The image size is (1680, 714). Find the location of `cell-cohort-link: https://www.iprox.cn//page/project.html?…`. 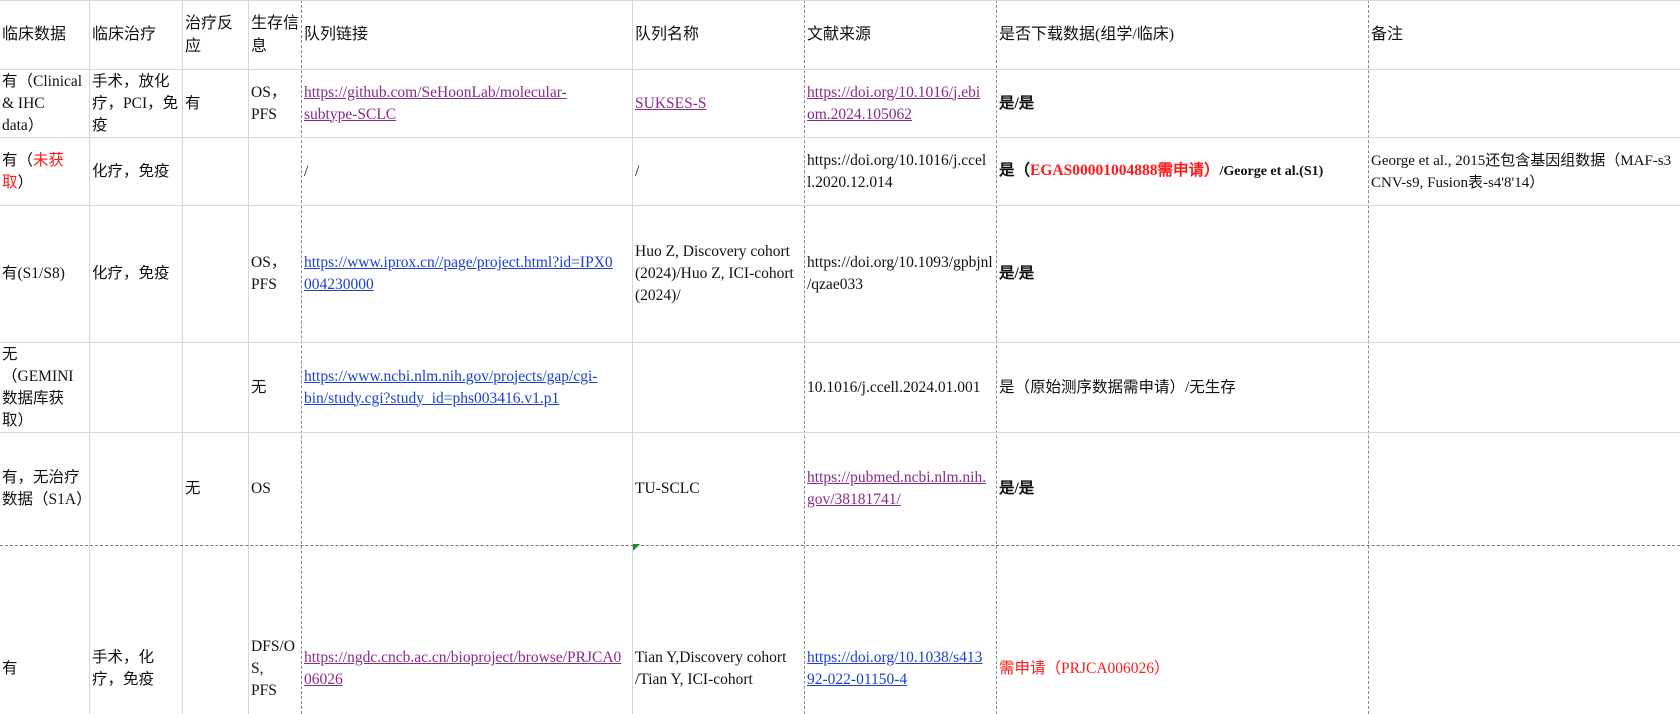

cell-cohort-link: https://www.iprox.cn//page/project.html?… is located at coordinates (467, 274).